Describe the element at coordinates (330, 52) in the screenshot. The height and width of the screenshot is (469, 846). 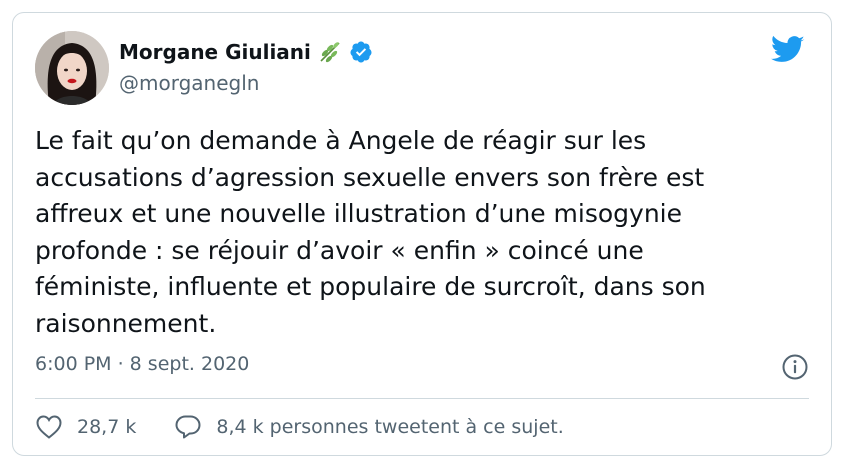
I see `herb-emoji-icon` at that location.